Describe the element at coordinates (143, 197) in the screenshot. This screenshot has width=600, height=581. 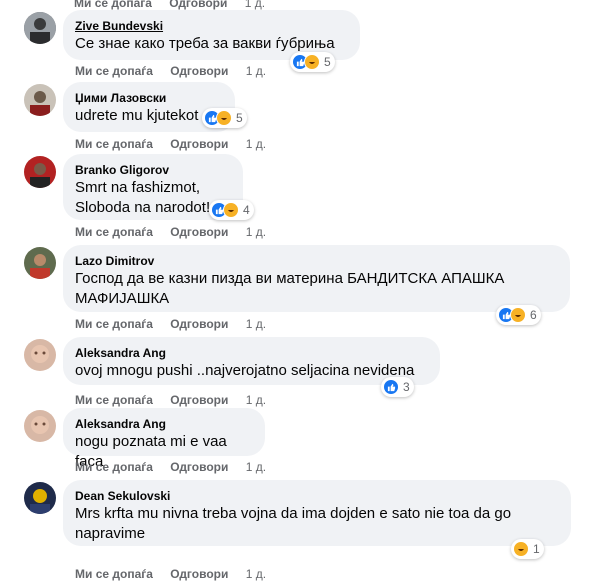
I see `comment-text: Smrt na fashizmot, Sloboda na narodot!` at that location.